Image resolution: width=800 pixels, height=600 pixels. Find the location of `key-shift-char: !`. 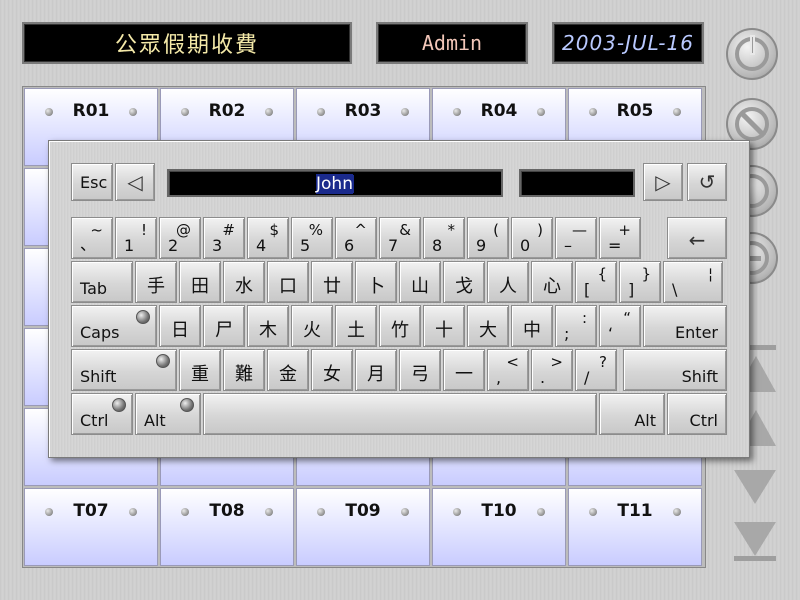

key-shift-char: ! is located at coordinates (143, 230).